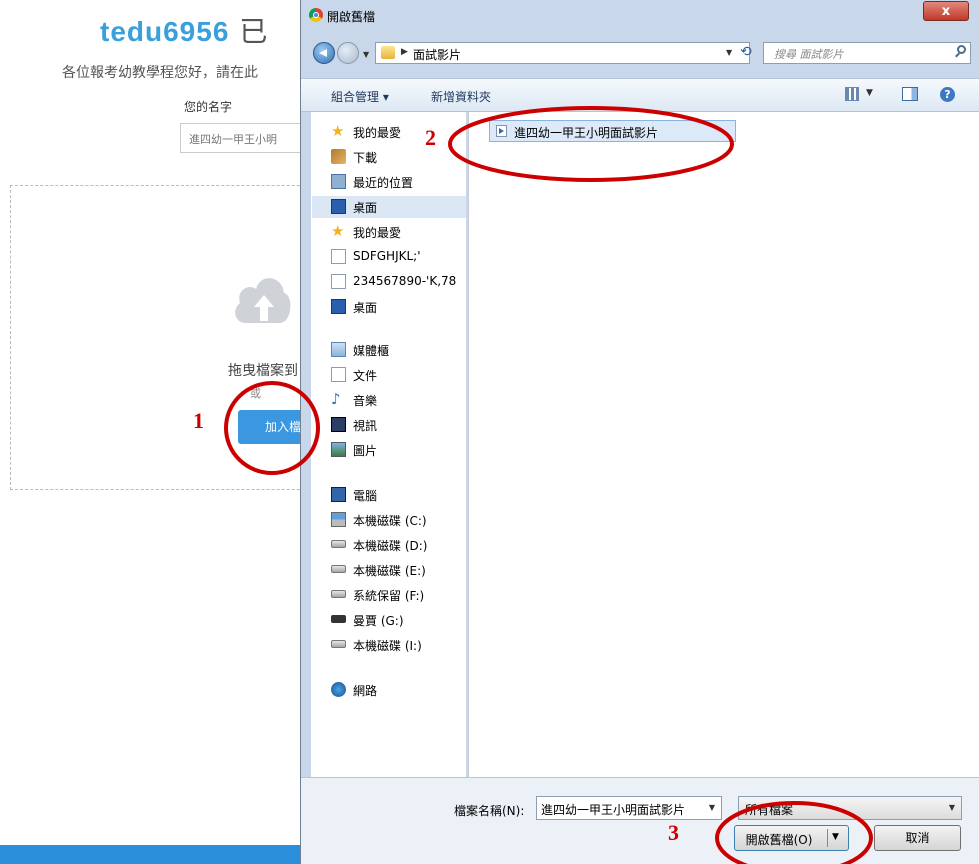 The image size is (979, 864). Describe the element at coordinates (430, 137) in the screenshot. I see `annotation-number-2: 2` at that location.